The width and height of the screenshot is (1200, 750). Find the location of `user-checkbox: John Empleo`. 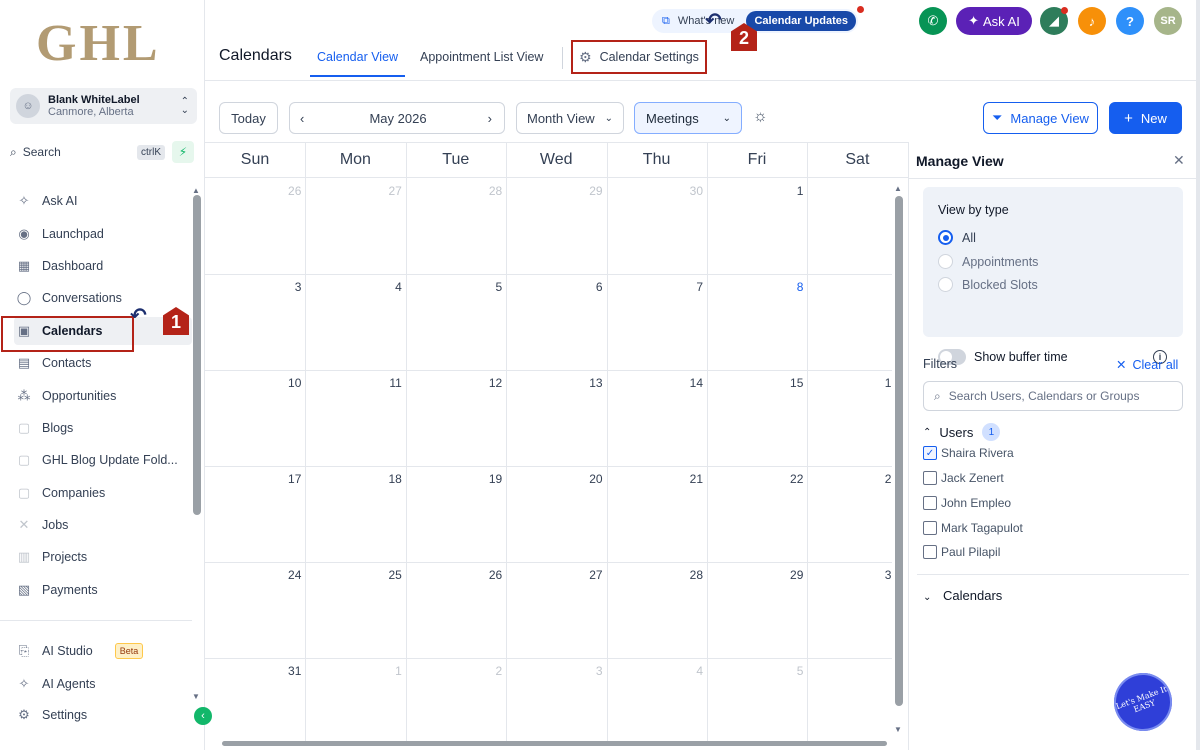

user-checkbox: John Empleo is located at coordinates (967, 503).